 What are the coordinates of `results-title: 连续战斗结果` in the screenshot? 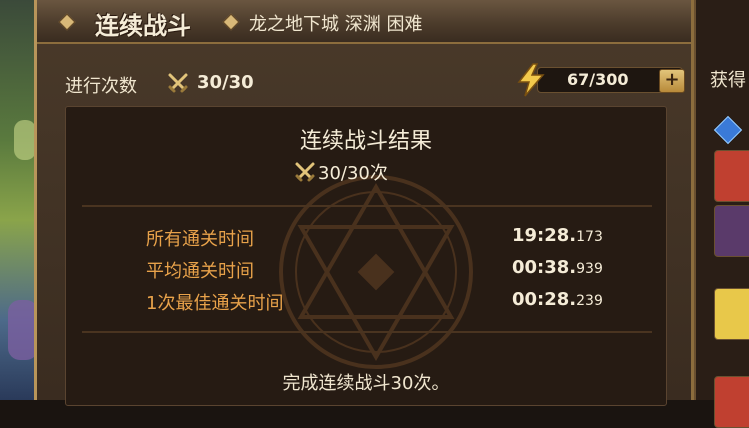 It's located at (365, 141).